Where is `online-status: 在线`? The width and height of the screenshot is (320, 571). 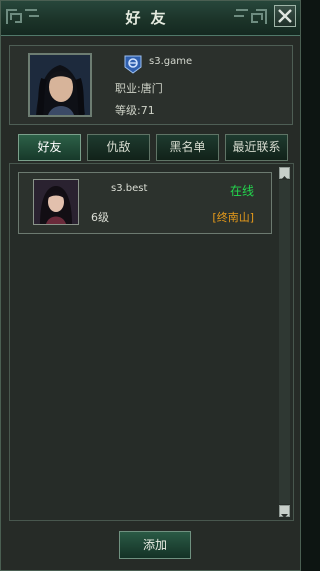 online-status: 在线 is located at coordinates (241, 191).